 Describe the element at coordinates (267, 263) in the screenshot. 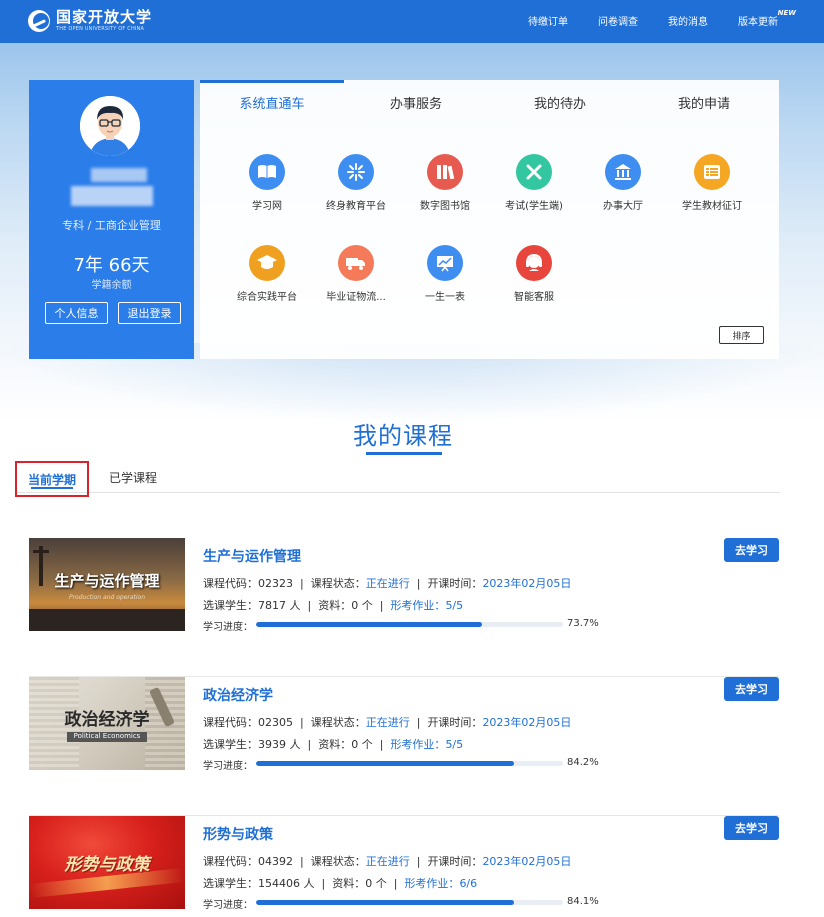

I see `graduation-cap-icon` at that location.